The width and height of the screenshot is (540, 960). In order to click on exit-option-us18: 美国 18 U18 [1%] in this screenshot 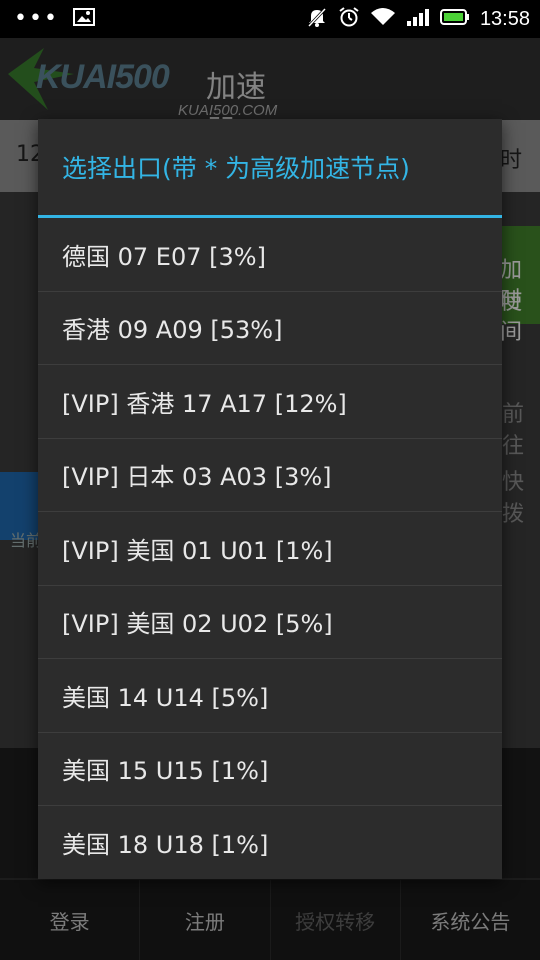, I will do `click(270, 842)`.